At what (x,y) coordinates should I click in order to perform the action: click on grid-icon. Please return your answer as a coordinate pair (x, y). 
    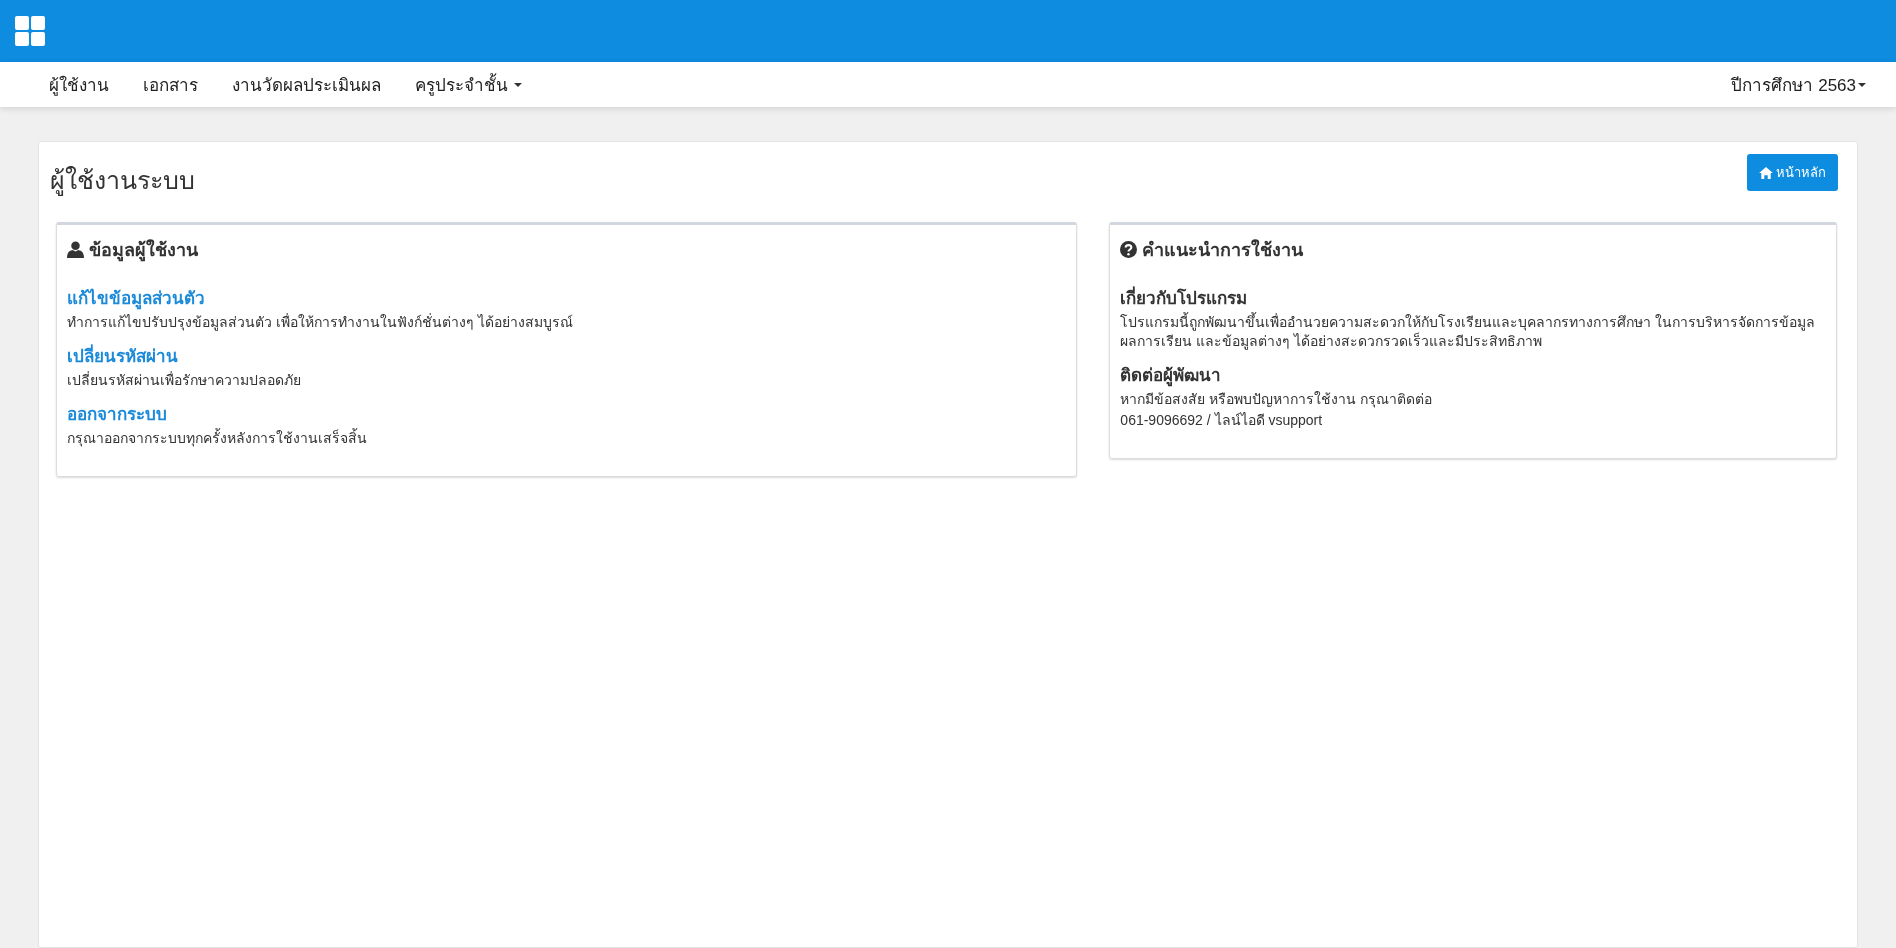
    Looking at the image, I should click on (30, 31).